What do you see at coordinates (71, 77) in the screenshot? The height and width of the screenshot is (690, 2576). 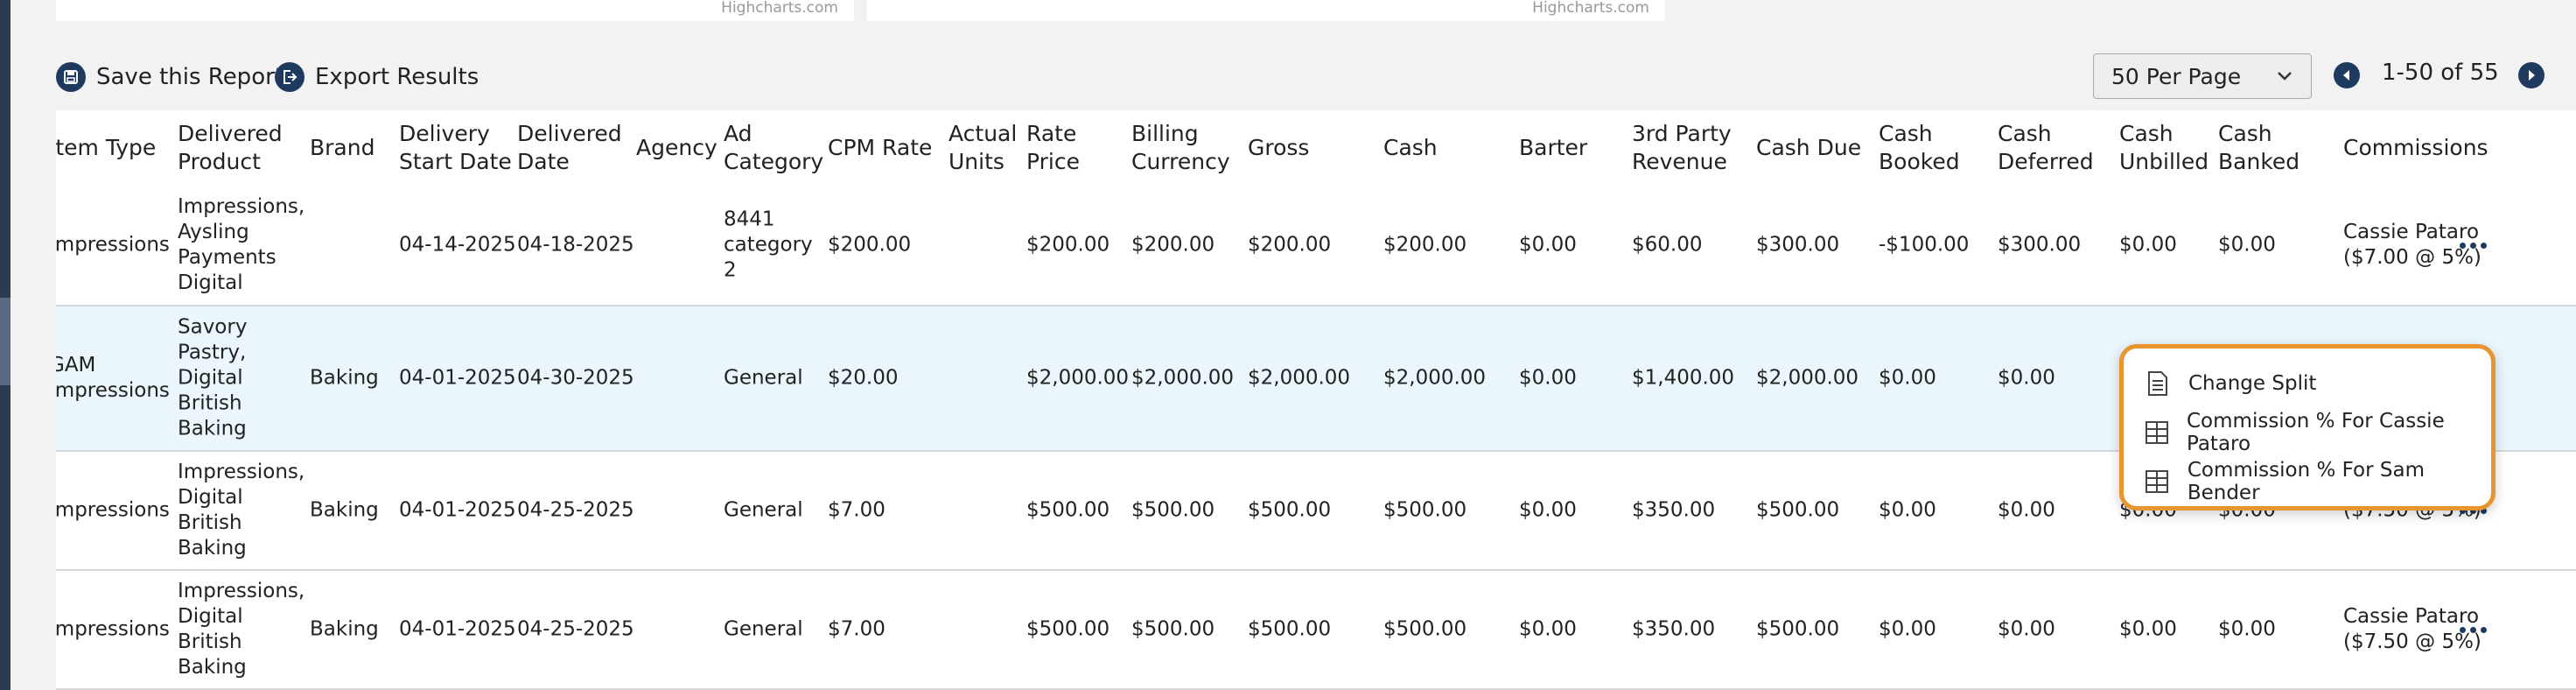 I see `save-icon` at bounding box center [71, 77].